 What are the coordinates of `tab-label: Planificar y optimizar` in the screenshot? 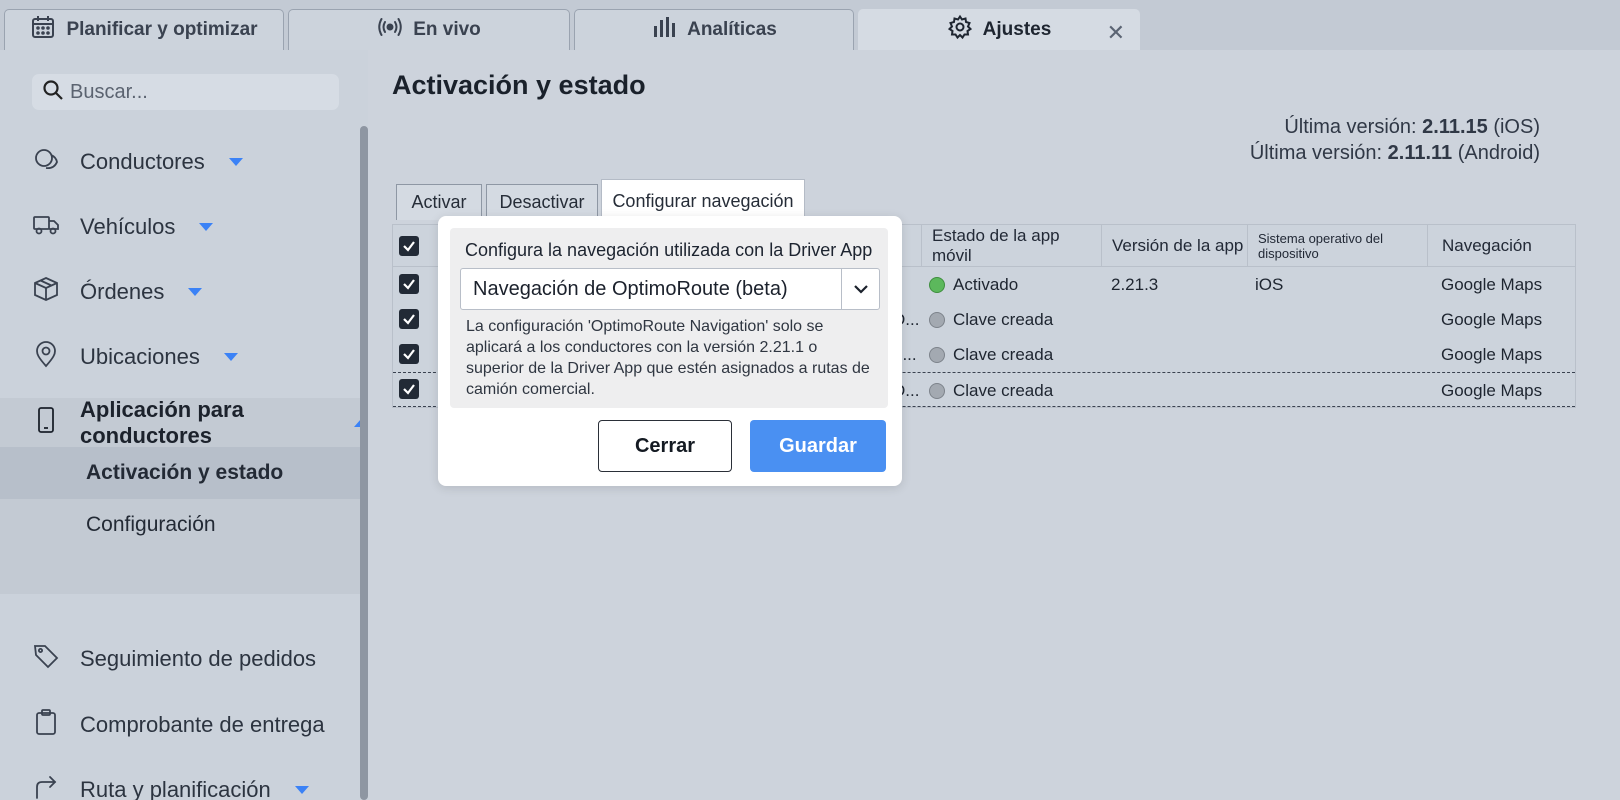 It's located at (162, 29).